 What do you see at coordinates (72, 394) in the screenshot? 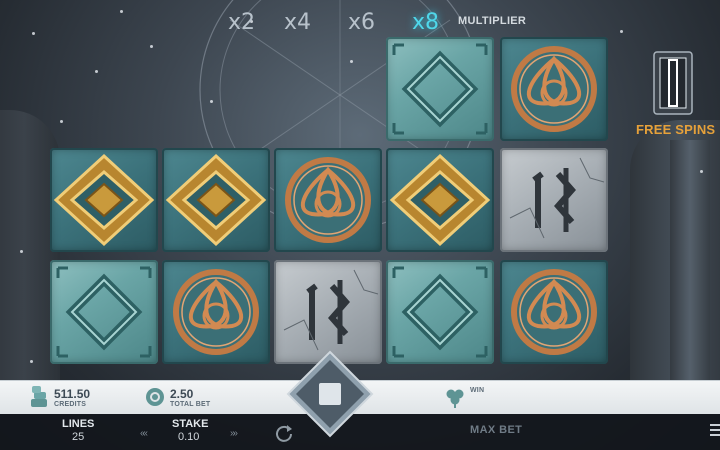
I see `credits-value: 511.50` at bounding box center [72, 394].